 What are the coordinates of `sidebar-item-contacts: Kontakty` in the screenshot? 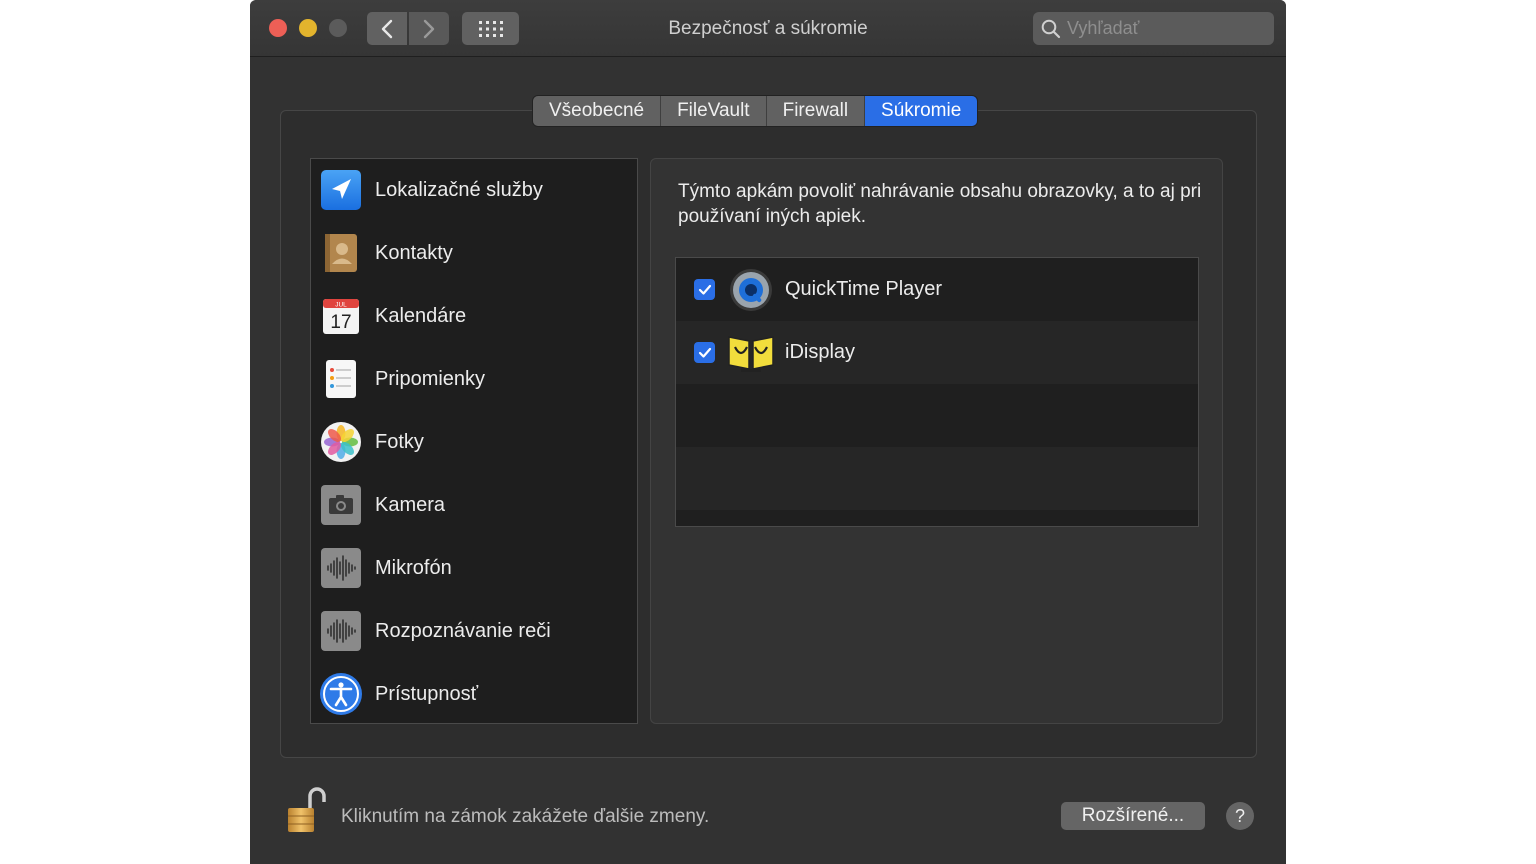 It's located at (474, 253).